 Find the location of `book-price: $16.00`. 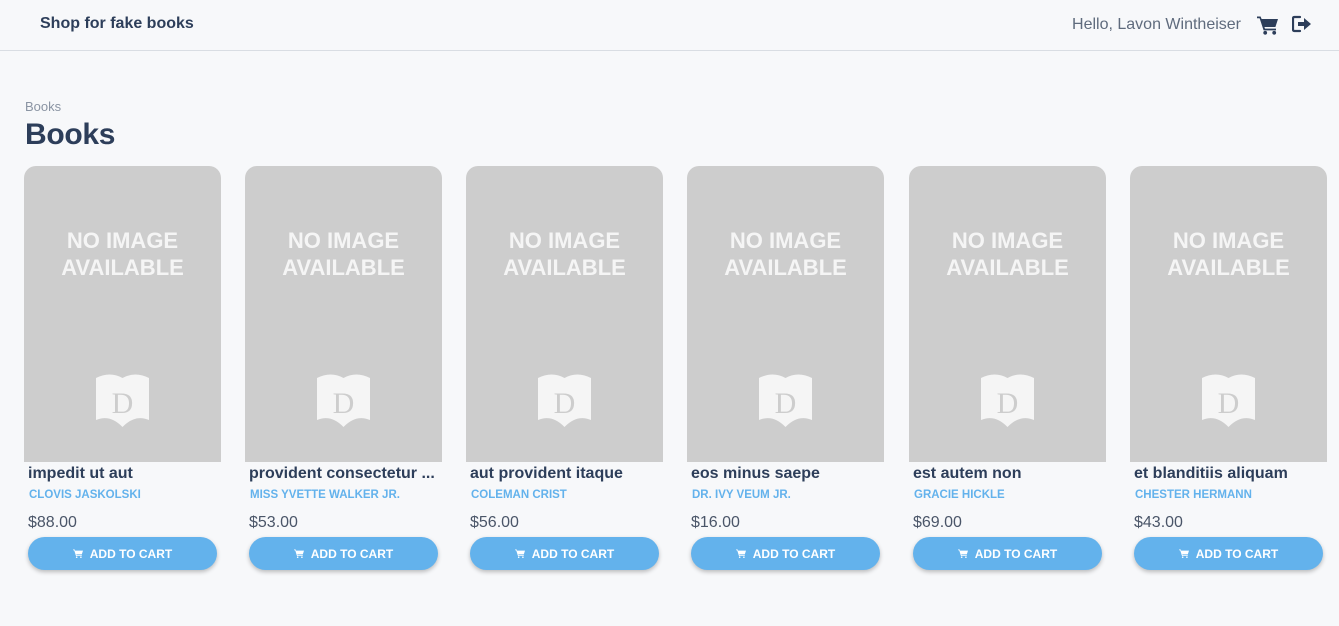

book-price: $16.00 is located at coordinates (715, 522).